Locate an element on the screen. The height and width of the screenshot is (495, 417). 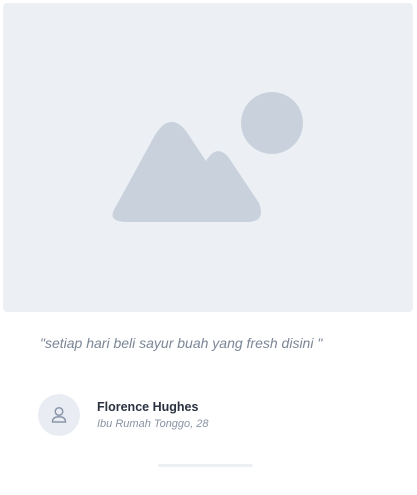
image-placeholder-icon is located at coordinates (207, 157).